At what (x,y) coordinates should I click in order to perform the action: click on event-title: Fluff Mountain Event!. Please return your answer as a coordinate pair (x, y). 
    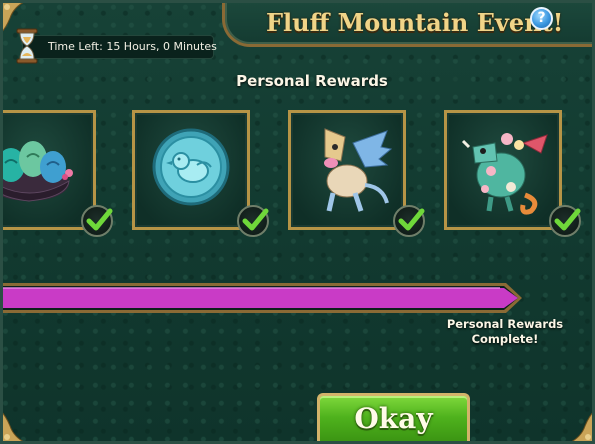
    Looking at the image, I should click on (415, 22).